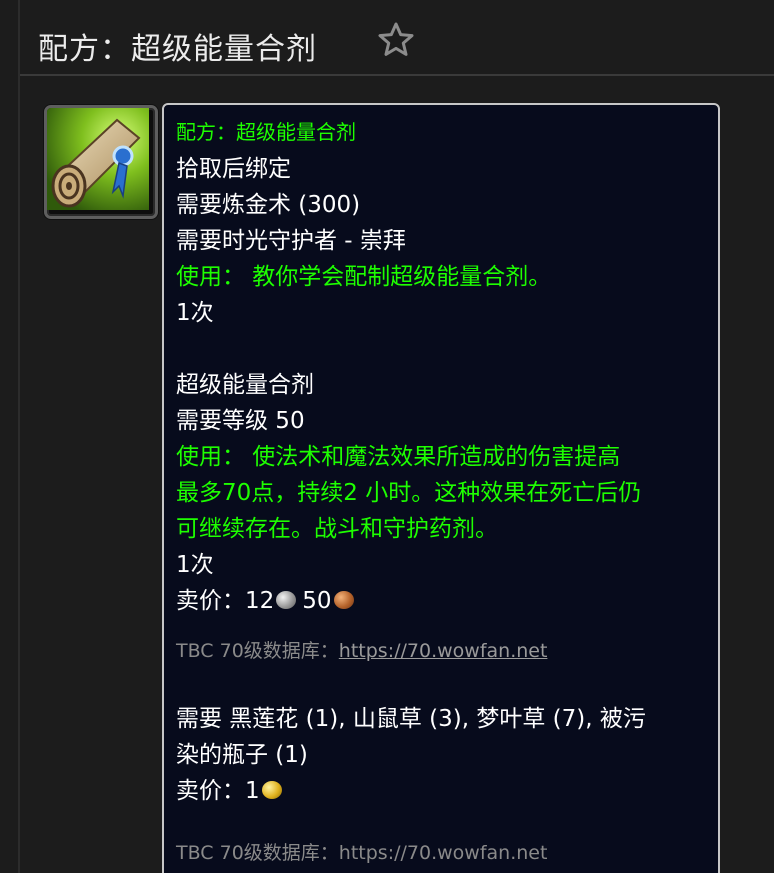  Describe the element at coordinates (409, 493) in the screenshot. I see `use-effect-line: 最多70点，持续2 小时。这种效果在死亡后仍` at that location.